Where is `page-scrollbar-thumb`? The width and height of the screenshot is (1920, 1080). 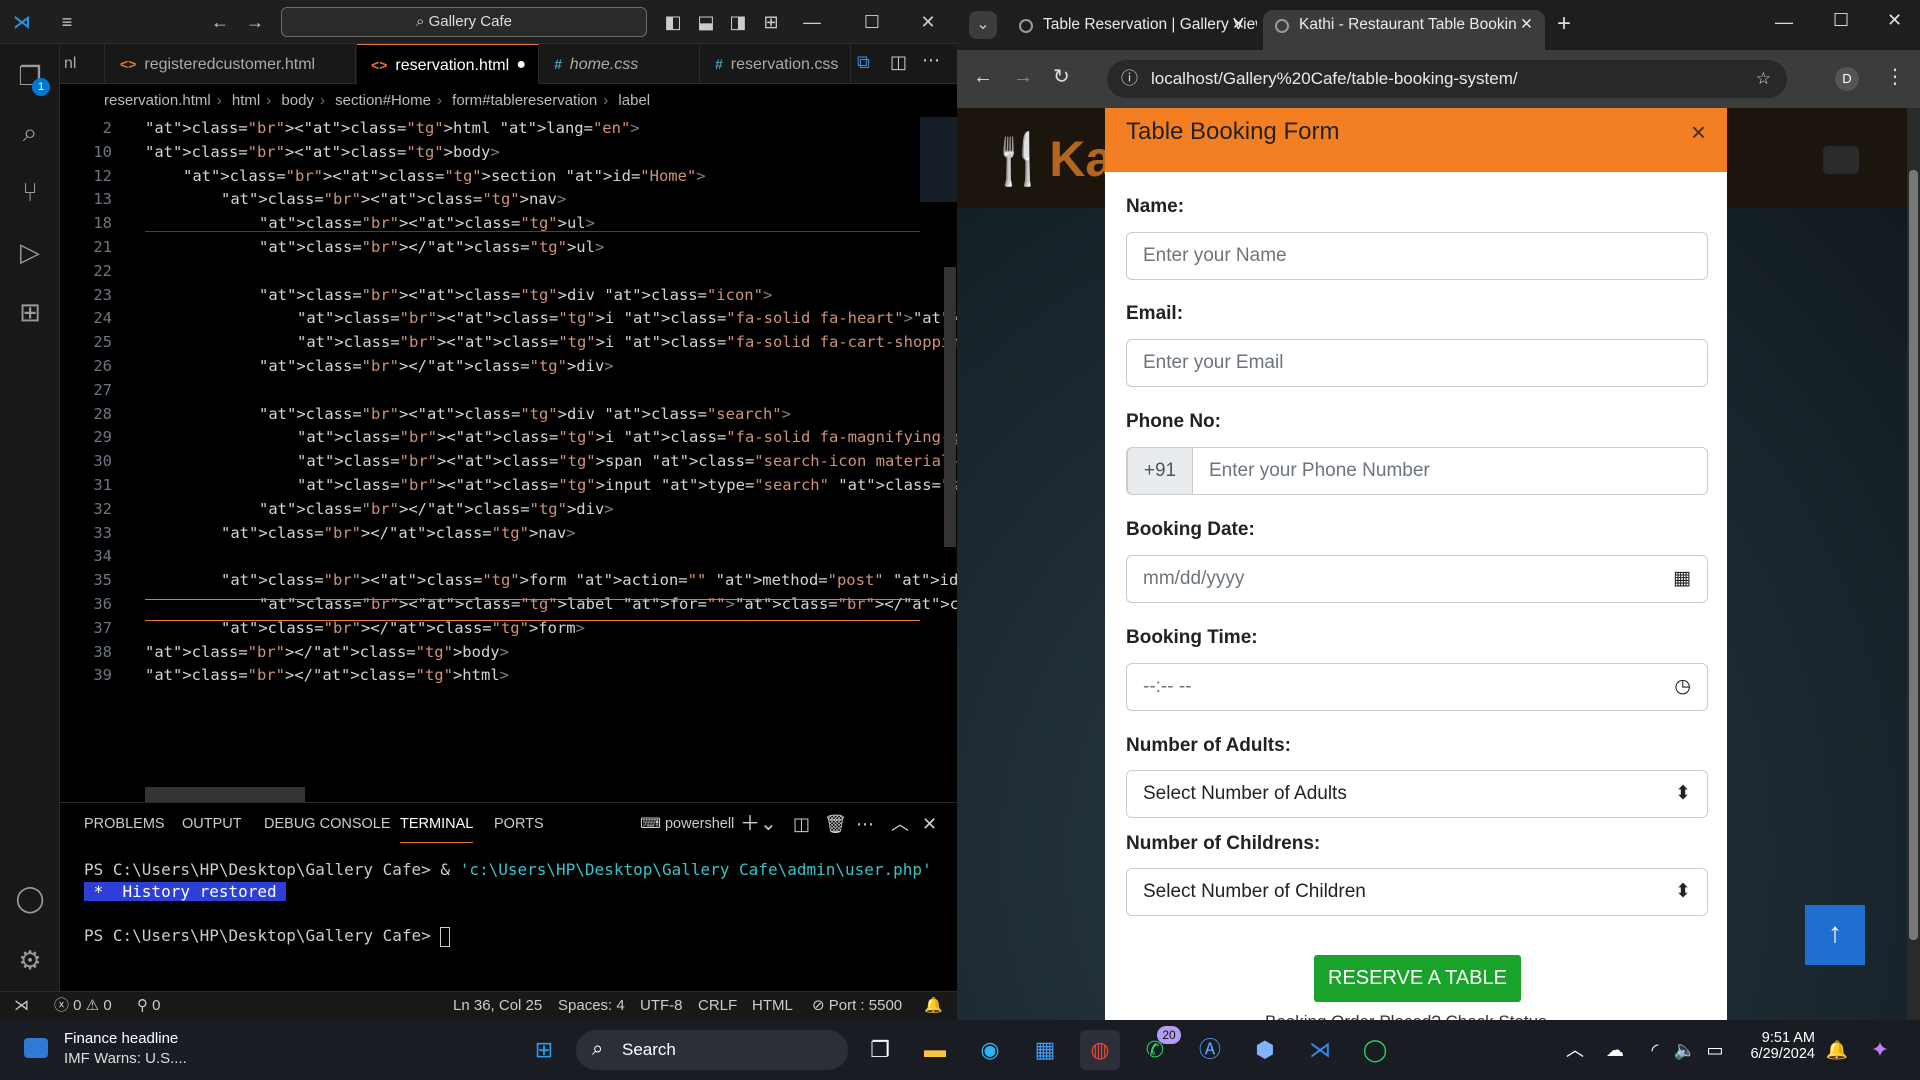 page-scrollbar-thumb is located at coordinates (1913, 555).